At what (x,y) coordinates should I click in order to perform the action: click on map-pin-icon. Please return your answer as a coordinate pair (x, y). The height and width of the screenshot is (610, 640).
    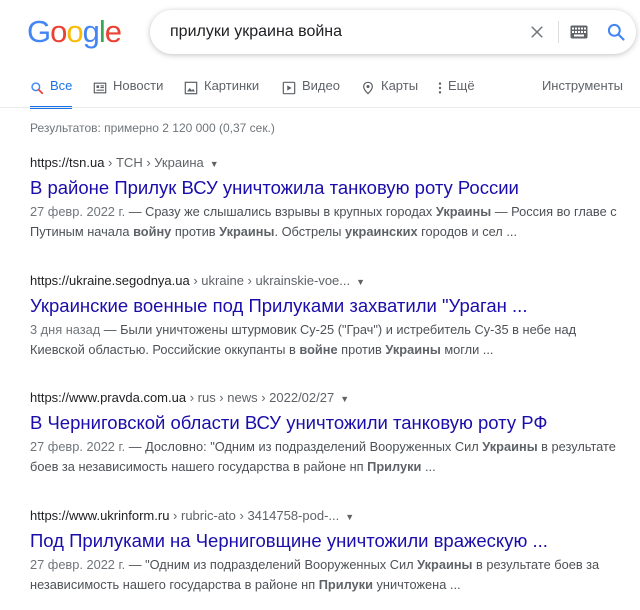
    Looking at the image, I should click on (368, 88).